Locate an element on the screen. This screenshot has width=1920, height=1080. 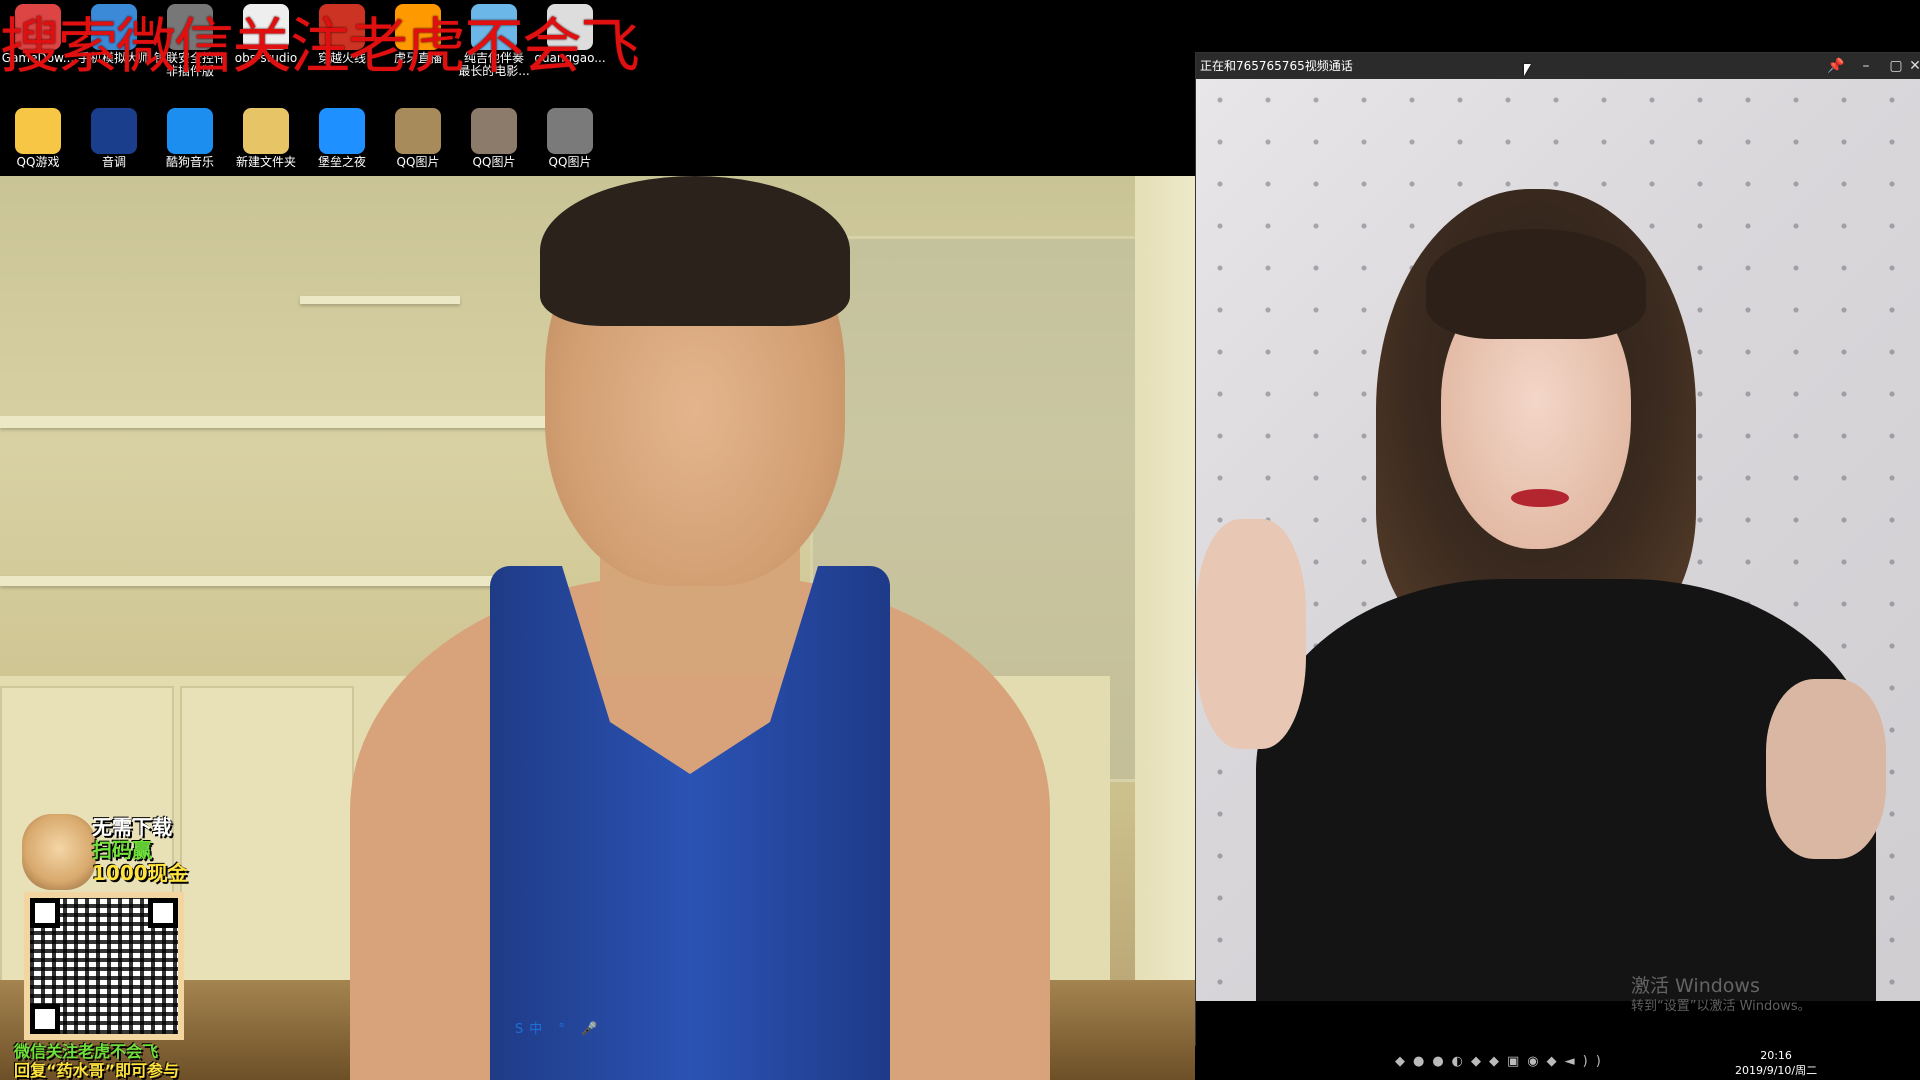
system-tray: ◆●●◐◆◆▣◉◆◄)) 20:16 2019/9/10/周二 is located at coordinates (1557, 1063).